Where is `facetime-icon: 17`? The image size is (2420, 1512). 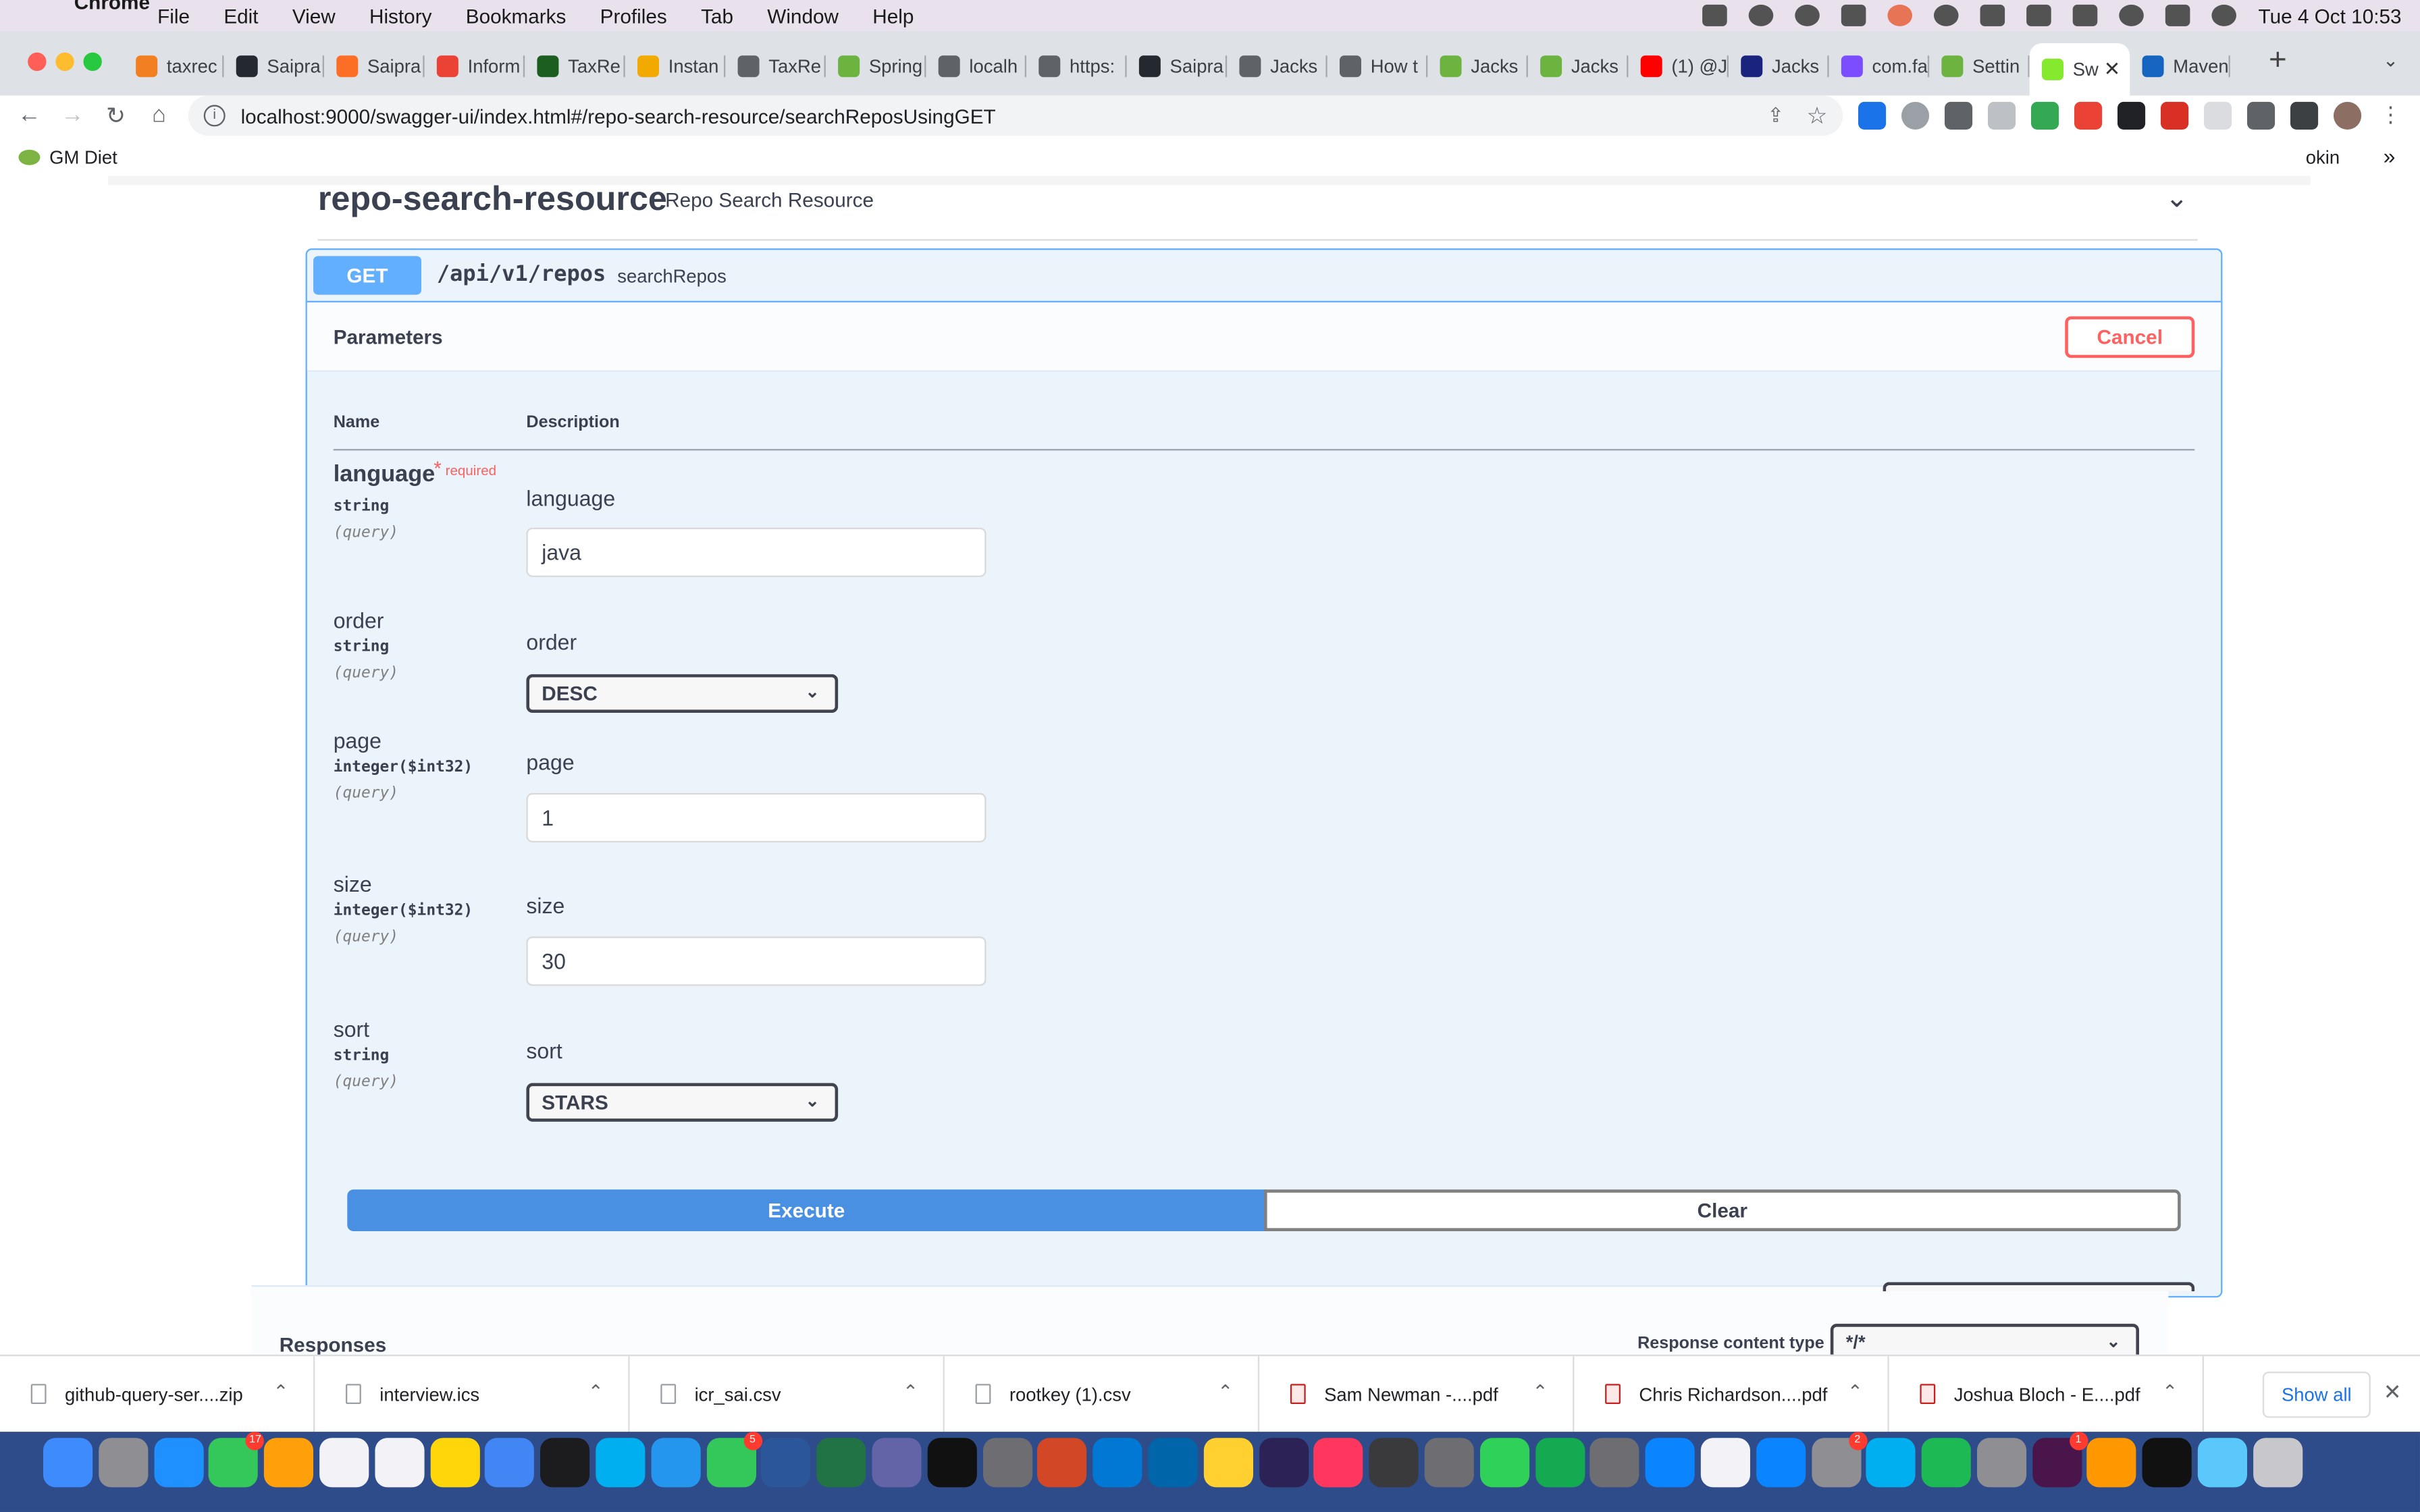
facetime-icon: 17 is located at coordinates (237, 1460).